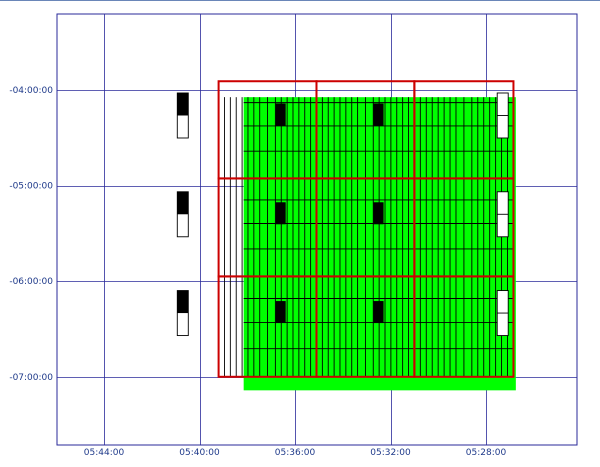  Describe the element at coordinates (31, 378) in the screenshot. I see `y-tick-label: -07:00:00` at that location.